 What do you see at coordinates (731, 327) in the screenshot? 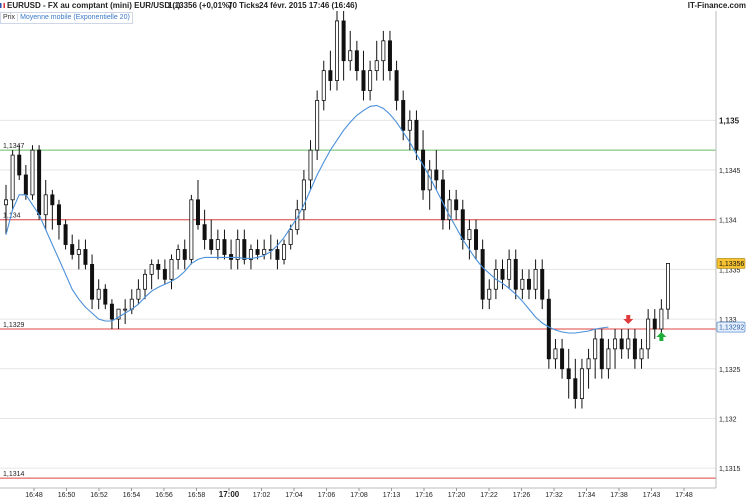
I see `ema-value-tag: 1,13292` at bounding box center [731, 327].